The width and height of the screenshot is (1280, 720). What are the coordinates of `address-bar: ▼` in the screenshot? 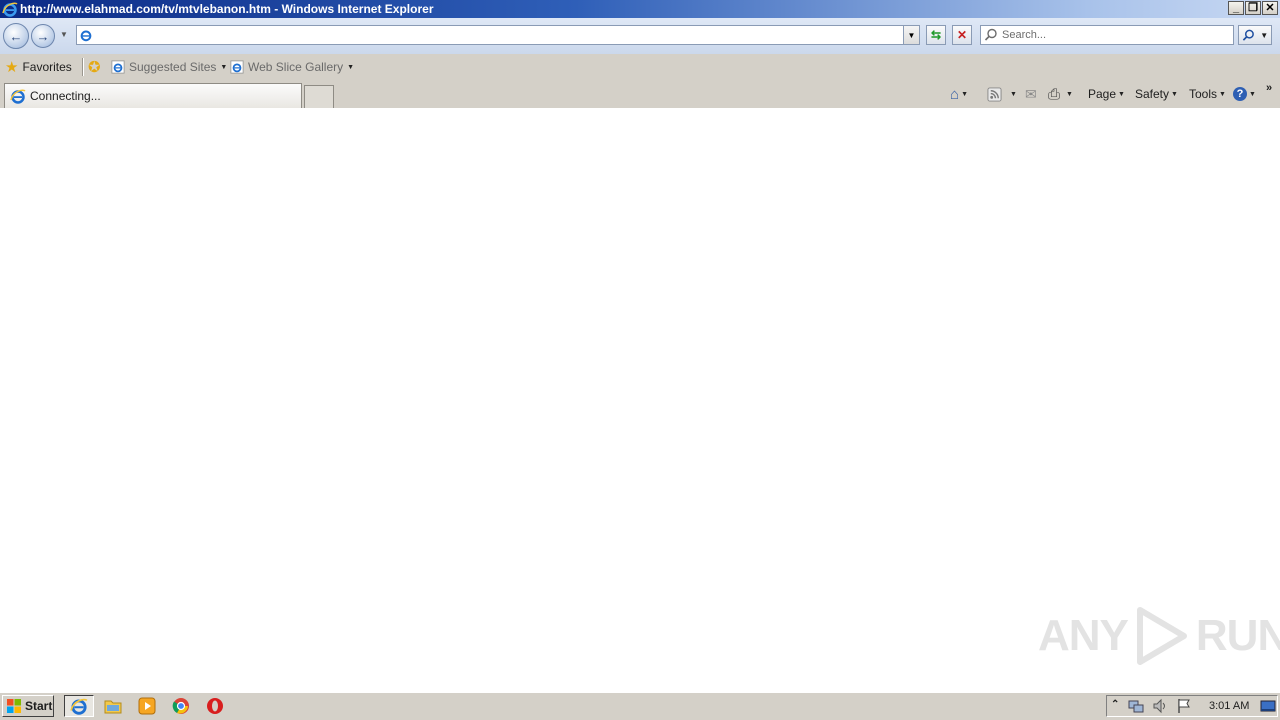 It's located at (498, 35).